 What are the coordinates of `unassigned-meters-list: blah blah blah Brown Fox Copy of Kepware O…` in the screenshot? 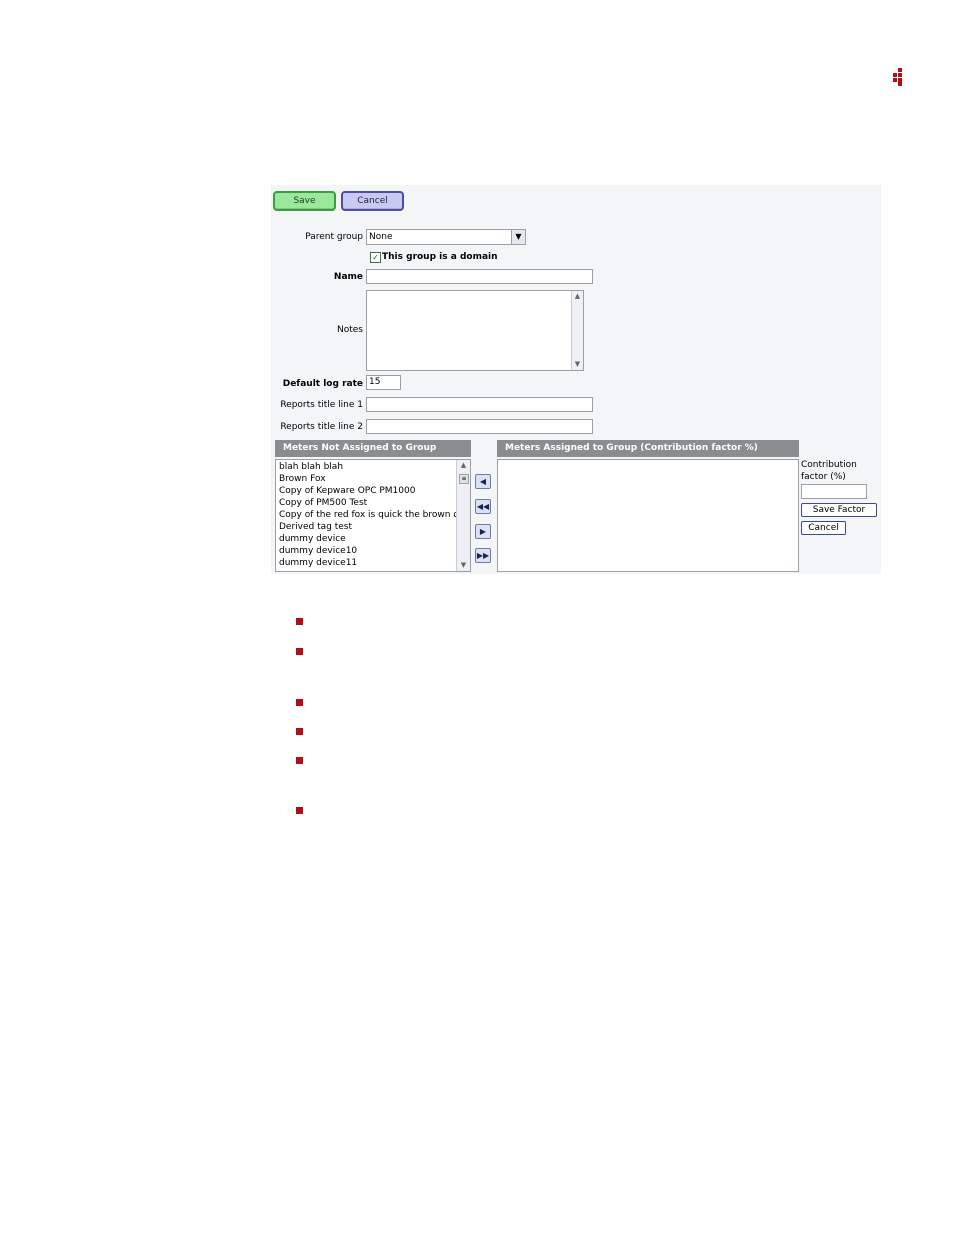 It's located at (373, 515).